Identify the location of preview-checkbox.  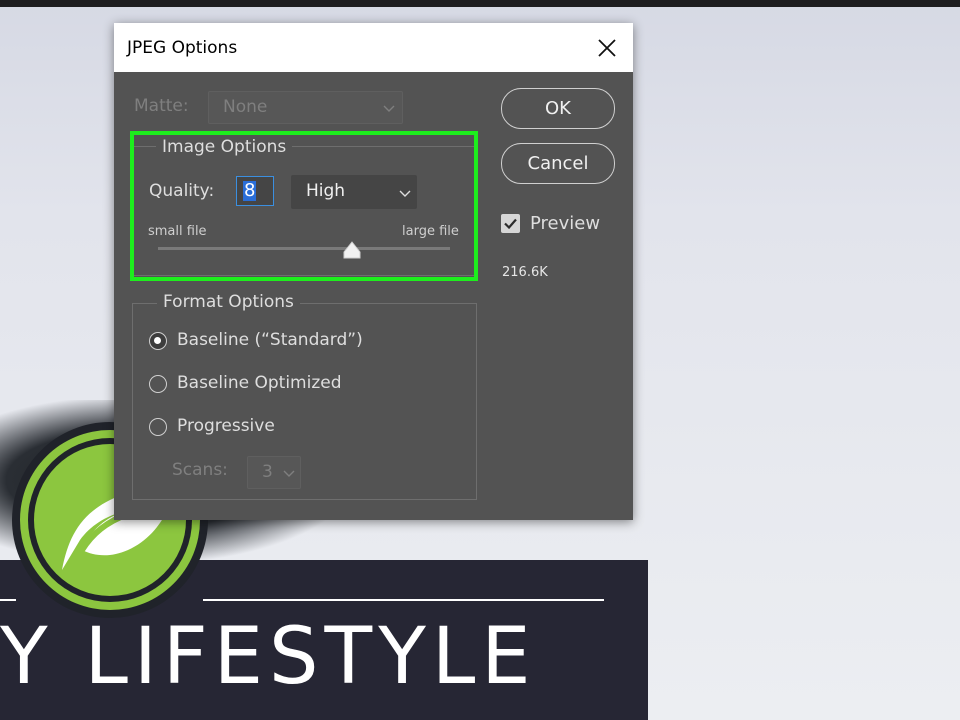
(510, 223).